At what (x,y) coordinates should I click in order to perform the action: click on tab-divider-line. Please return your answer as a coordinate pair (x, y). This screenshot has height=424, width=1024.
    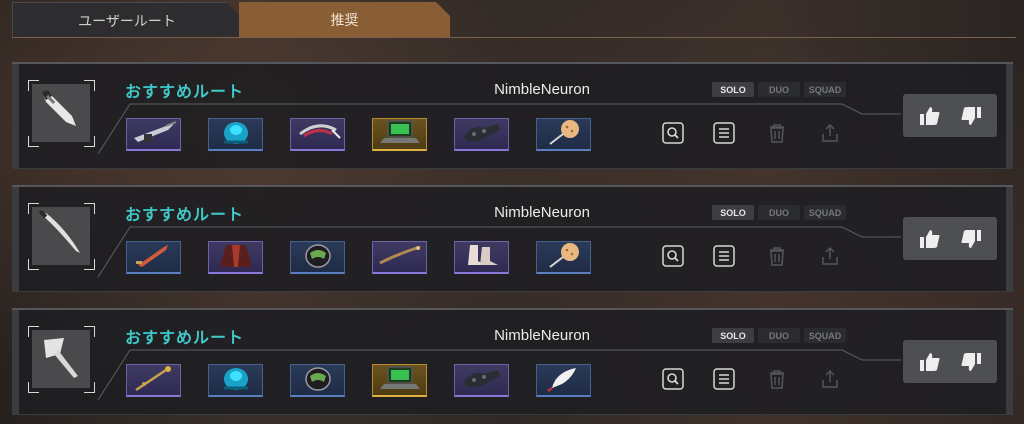
    Looking at the image, I should click on (514, 37).